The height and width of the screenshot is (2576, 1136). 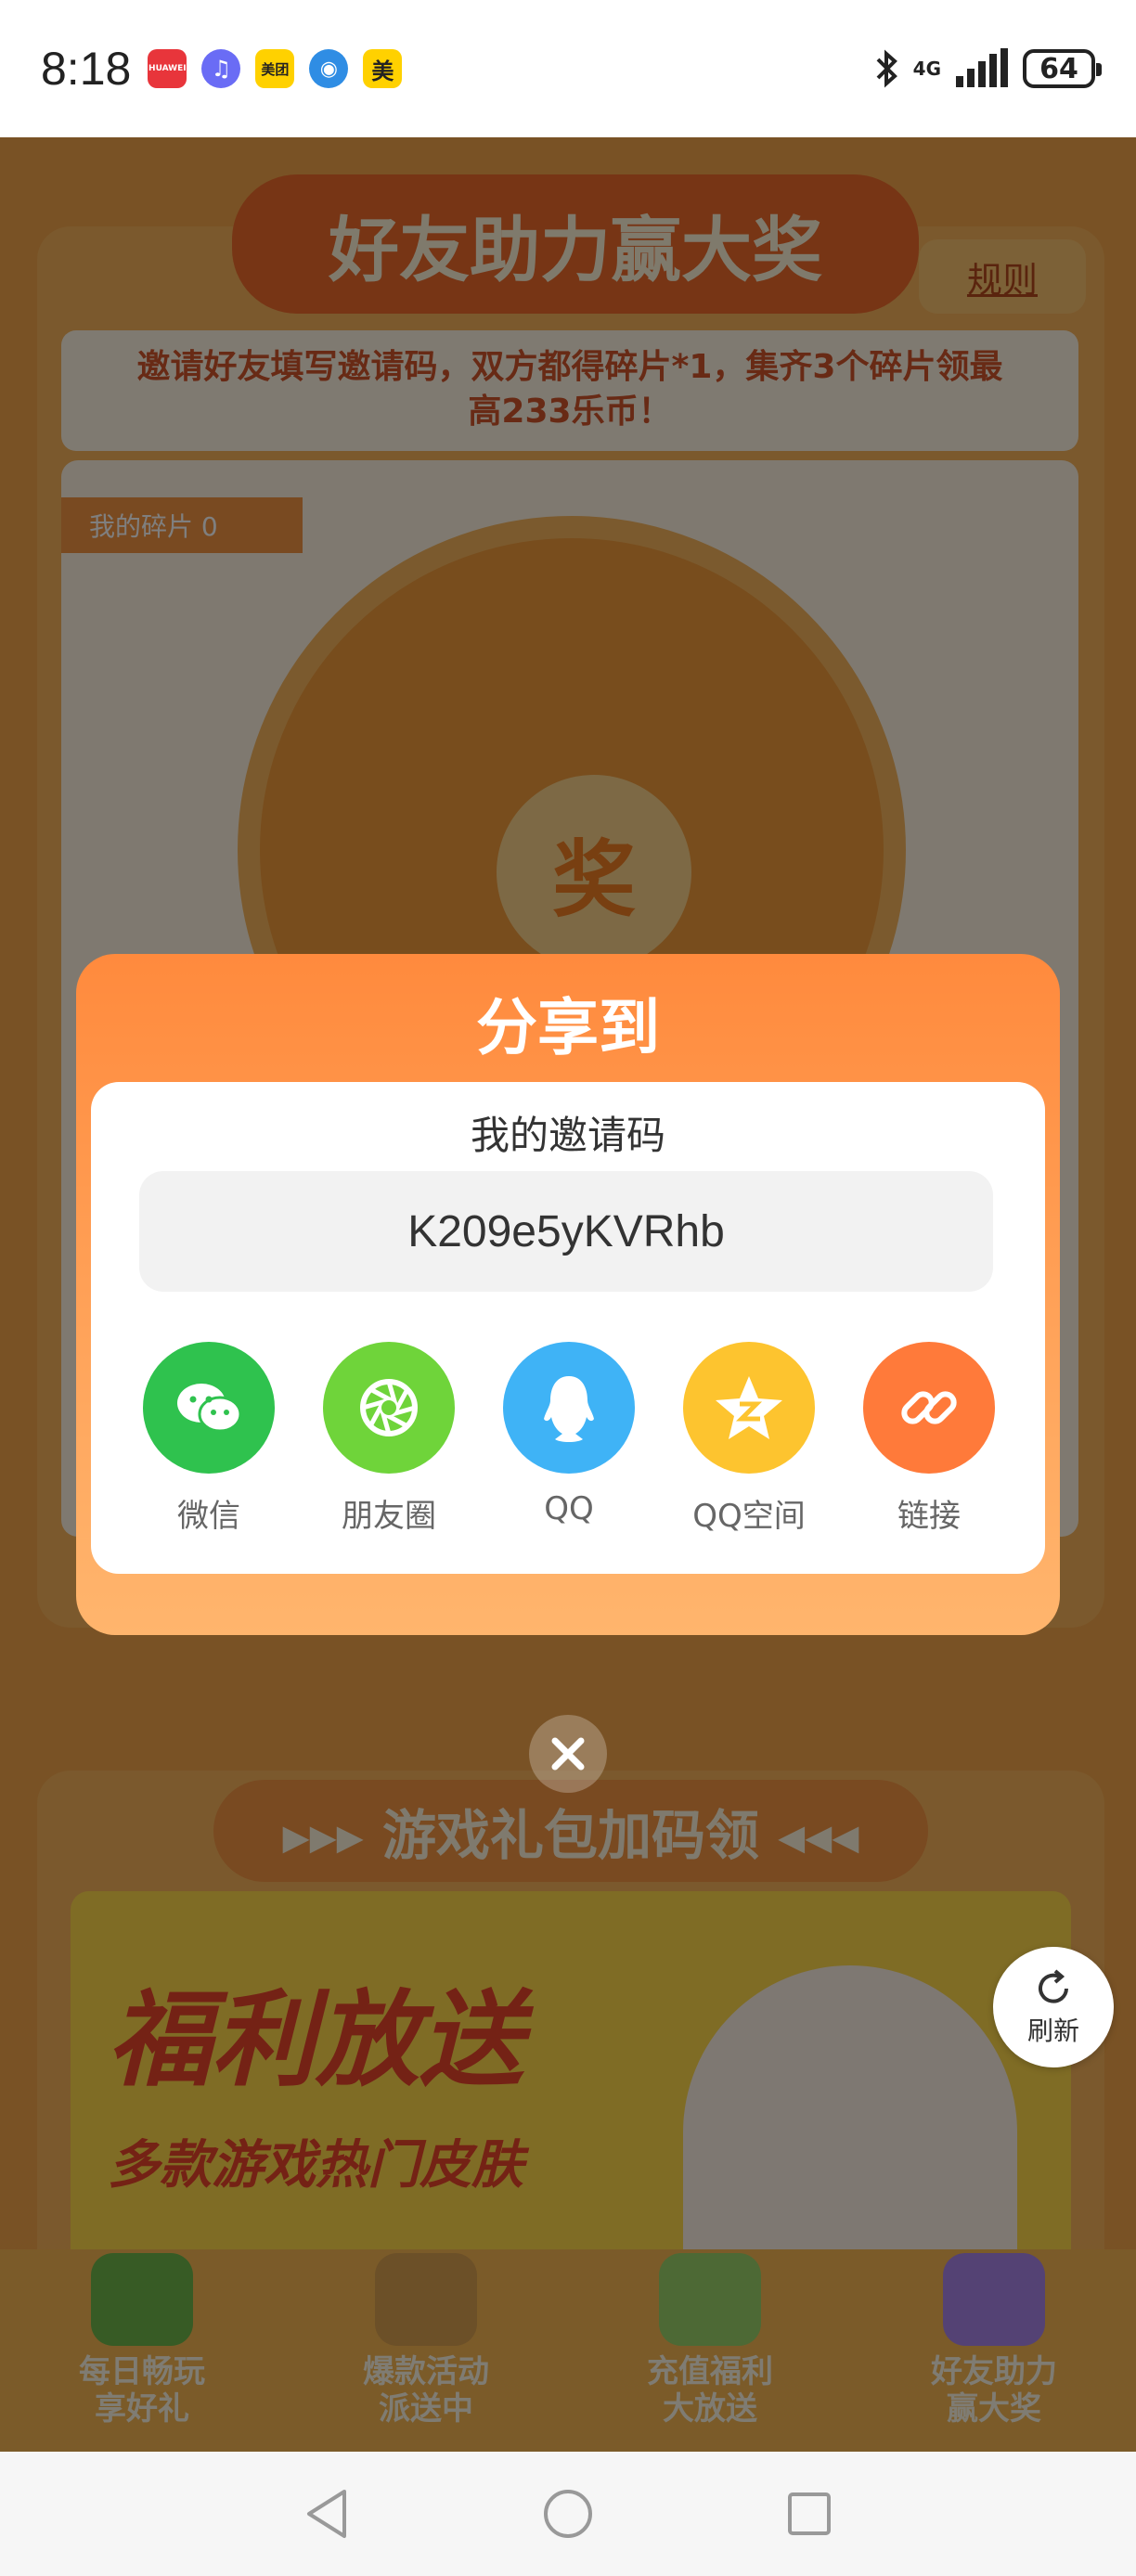 I want to click on share-label: QQ, so click(x=569, y=1508).